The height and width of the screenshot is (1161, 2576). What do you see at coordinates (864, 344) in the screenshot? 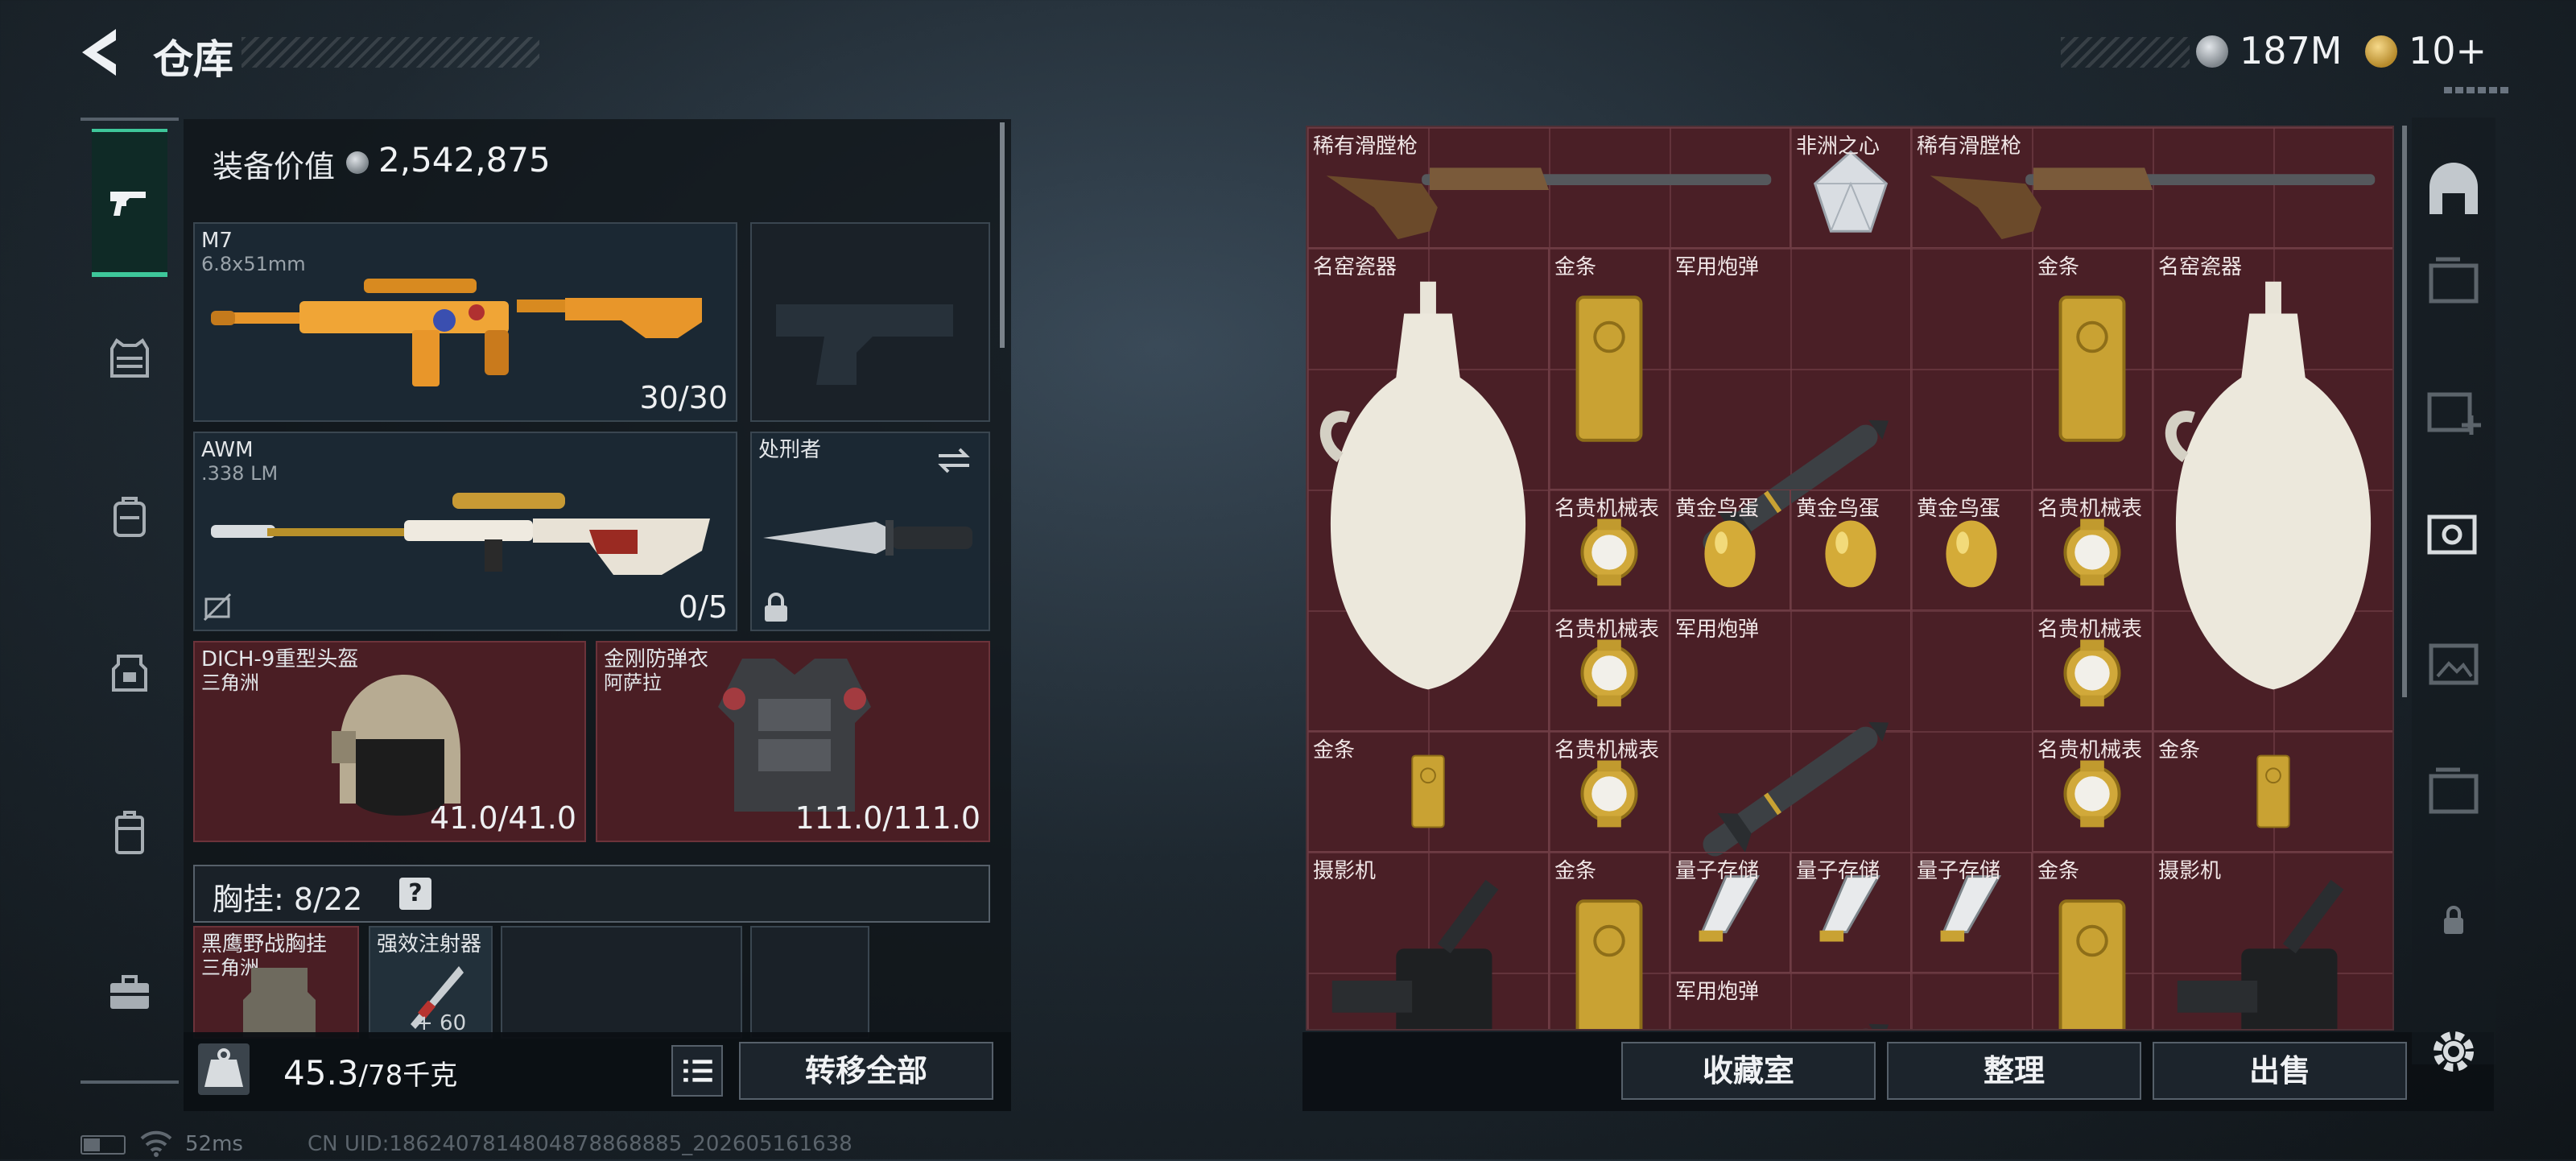
I see `pistol-placeholder-icon` at bounding box center [864, 344].